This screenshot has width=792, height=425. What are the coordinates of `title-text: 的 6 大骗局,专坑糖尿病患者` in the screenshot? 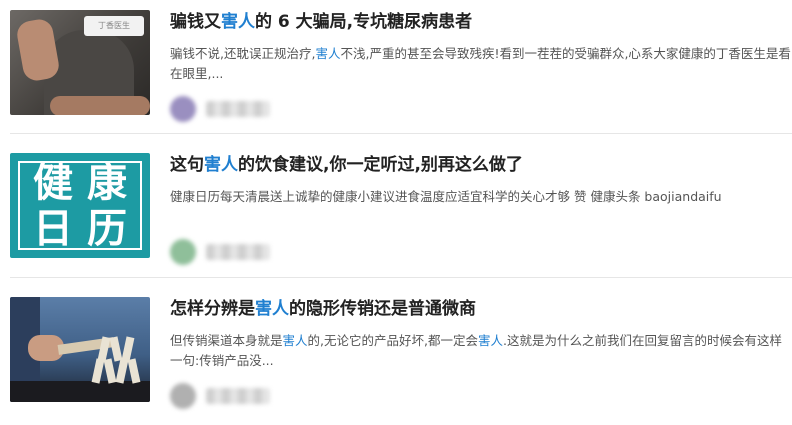 It's located at (364, 22).